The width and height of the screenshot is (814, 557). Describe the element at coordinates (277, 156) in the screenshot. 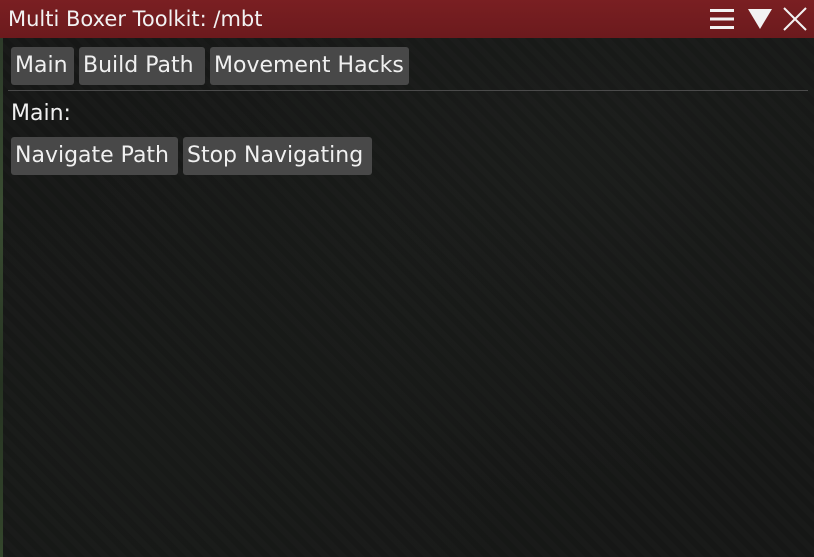

I see `stop-navigating-button: Stop Navigating` at that location.